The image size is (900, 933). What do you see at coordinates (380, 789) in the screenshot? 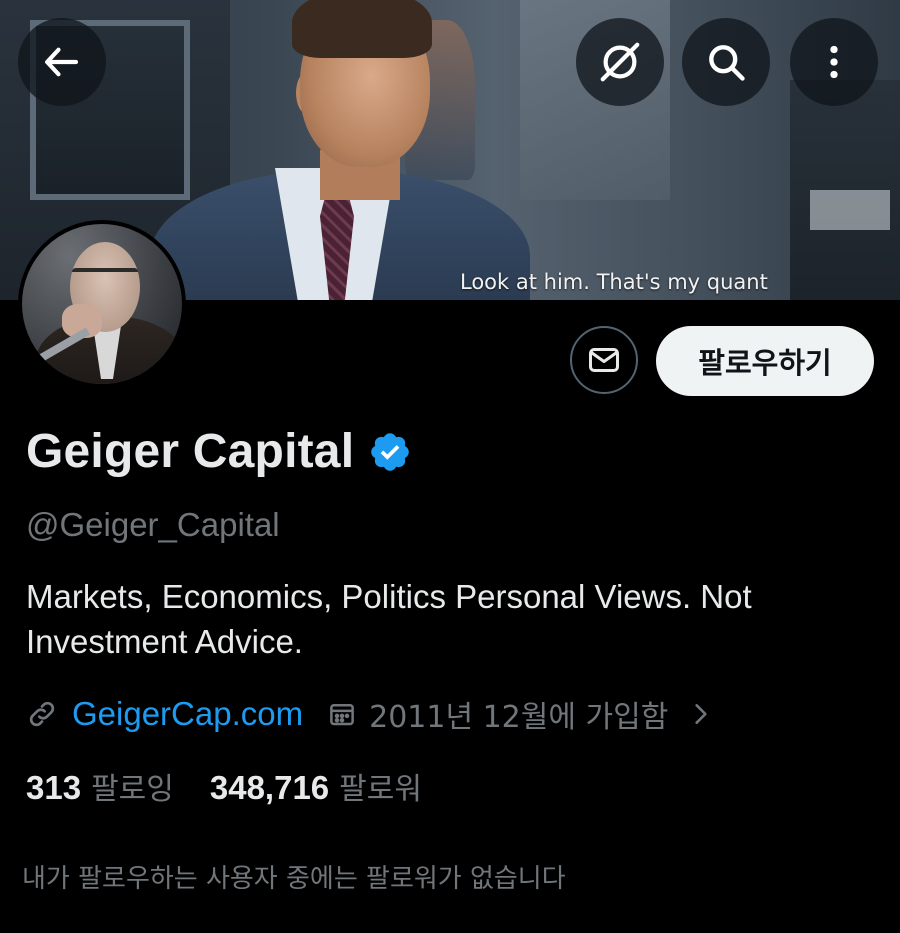
I see `followers-label: 팔로워` at bounding box center [380, 789].